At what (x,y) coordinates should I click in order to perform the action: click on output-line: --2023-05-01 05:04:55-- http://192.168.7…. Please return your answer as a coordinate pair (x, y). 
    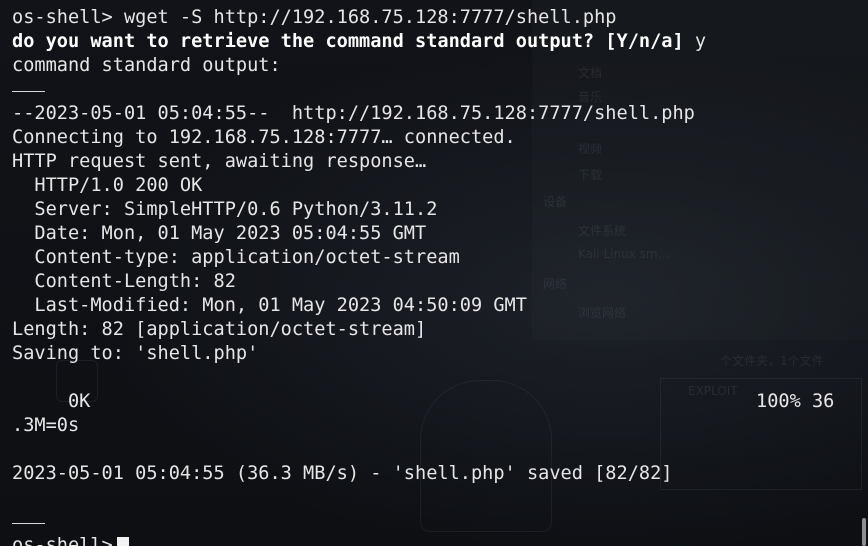
    Looking at the image, I should click on (353, 113).